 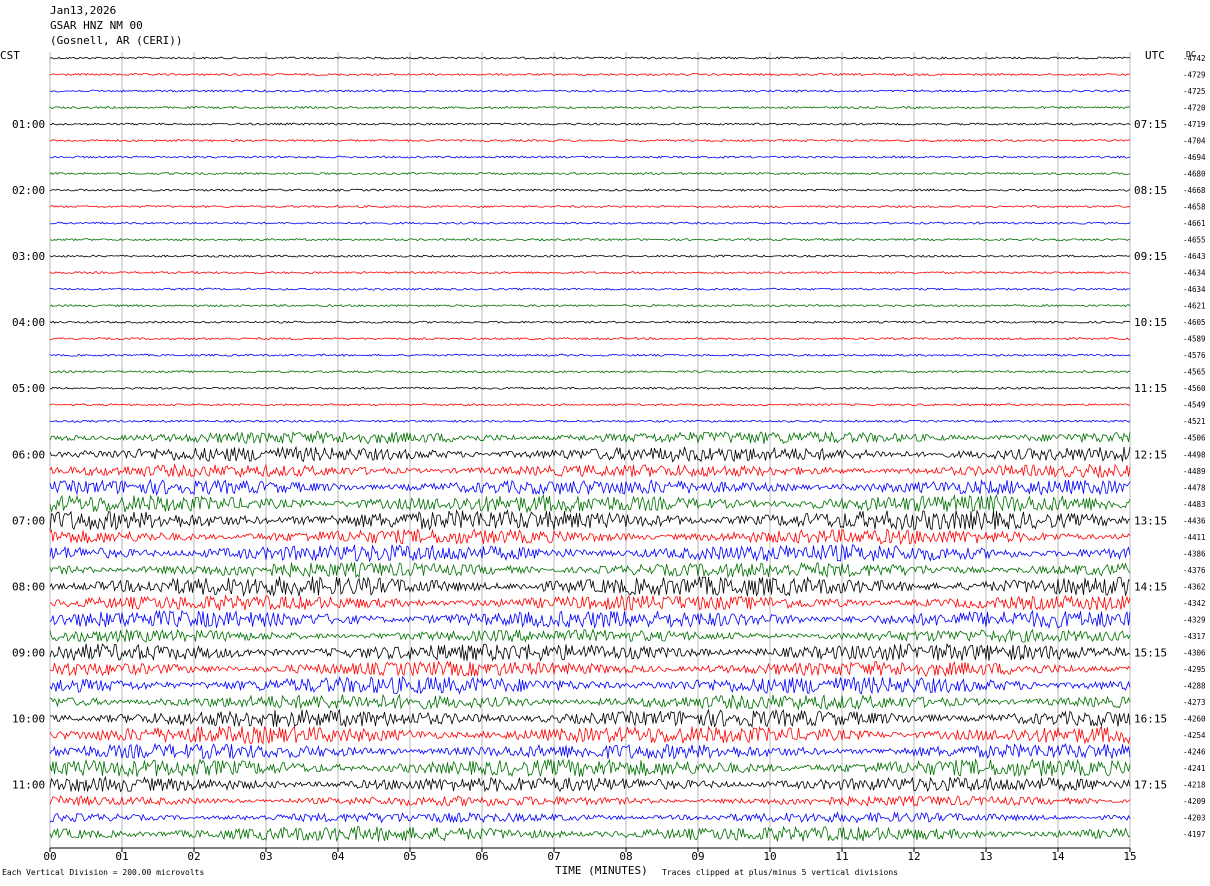 I want to click on dc-offset-label: -4362, so click(x=1194, y=586).